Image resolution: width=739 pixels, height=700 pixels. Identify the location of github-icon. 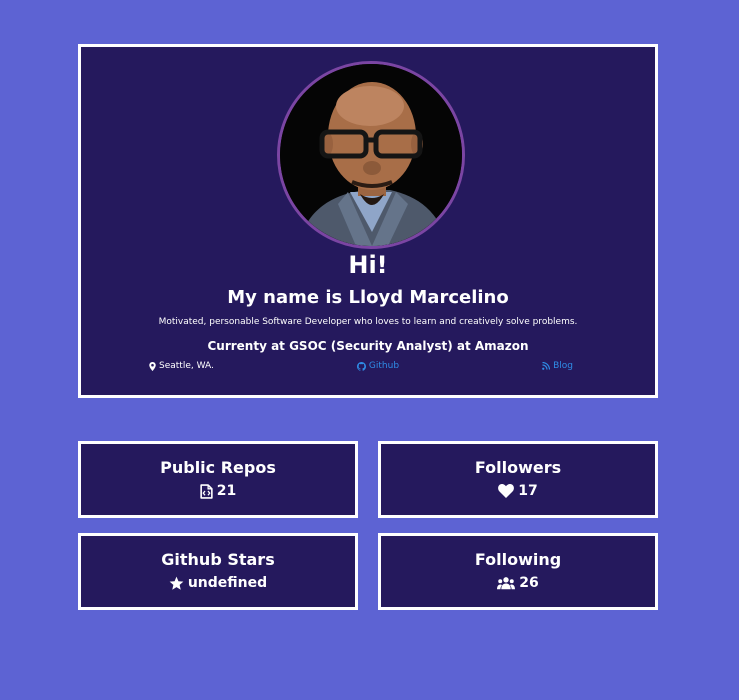
(361, 366).